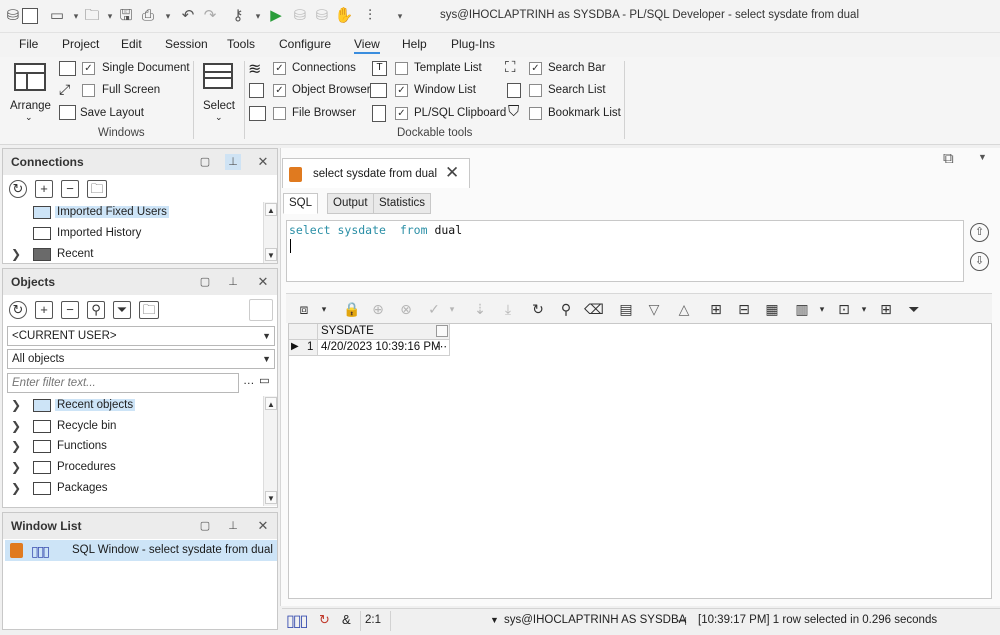  What do you see at coordinates (452, 173) in the screenshot?
I see `close-tab-icon: ✕` at bounding box center [452, 173].